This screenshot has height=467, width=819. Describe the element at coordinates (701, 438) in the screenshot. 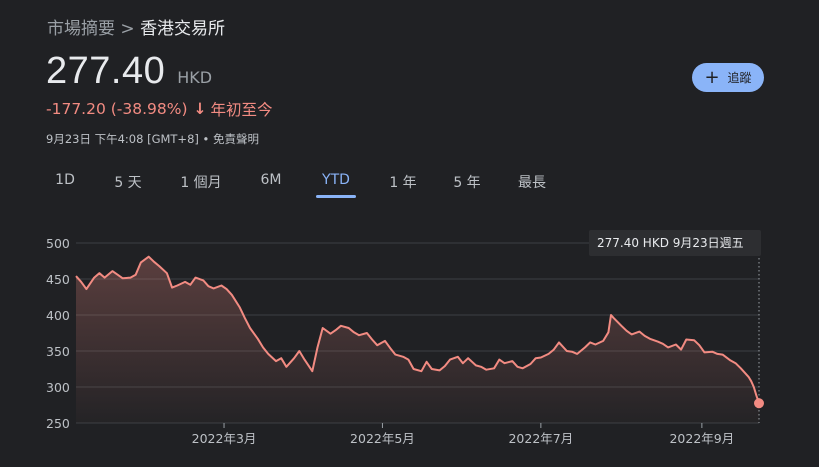

I see `x-tick-label: 2022年9月` at that location.